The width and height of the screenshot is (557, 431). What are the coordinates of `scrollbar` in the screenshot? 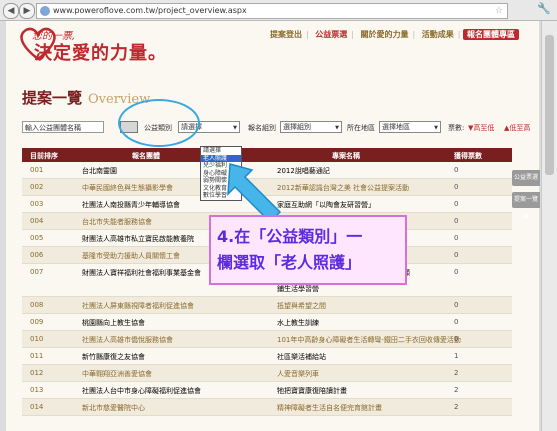 It's located at (549, 226).